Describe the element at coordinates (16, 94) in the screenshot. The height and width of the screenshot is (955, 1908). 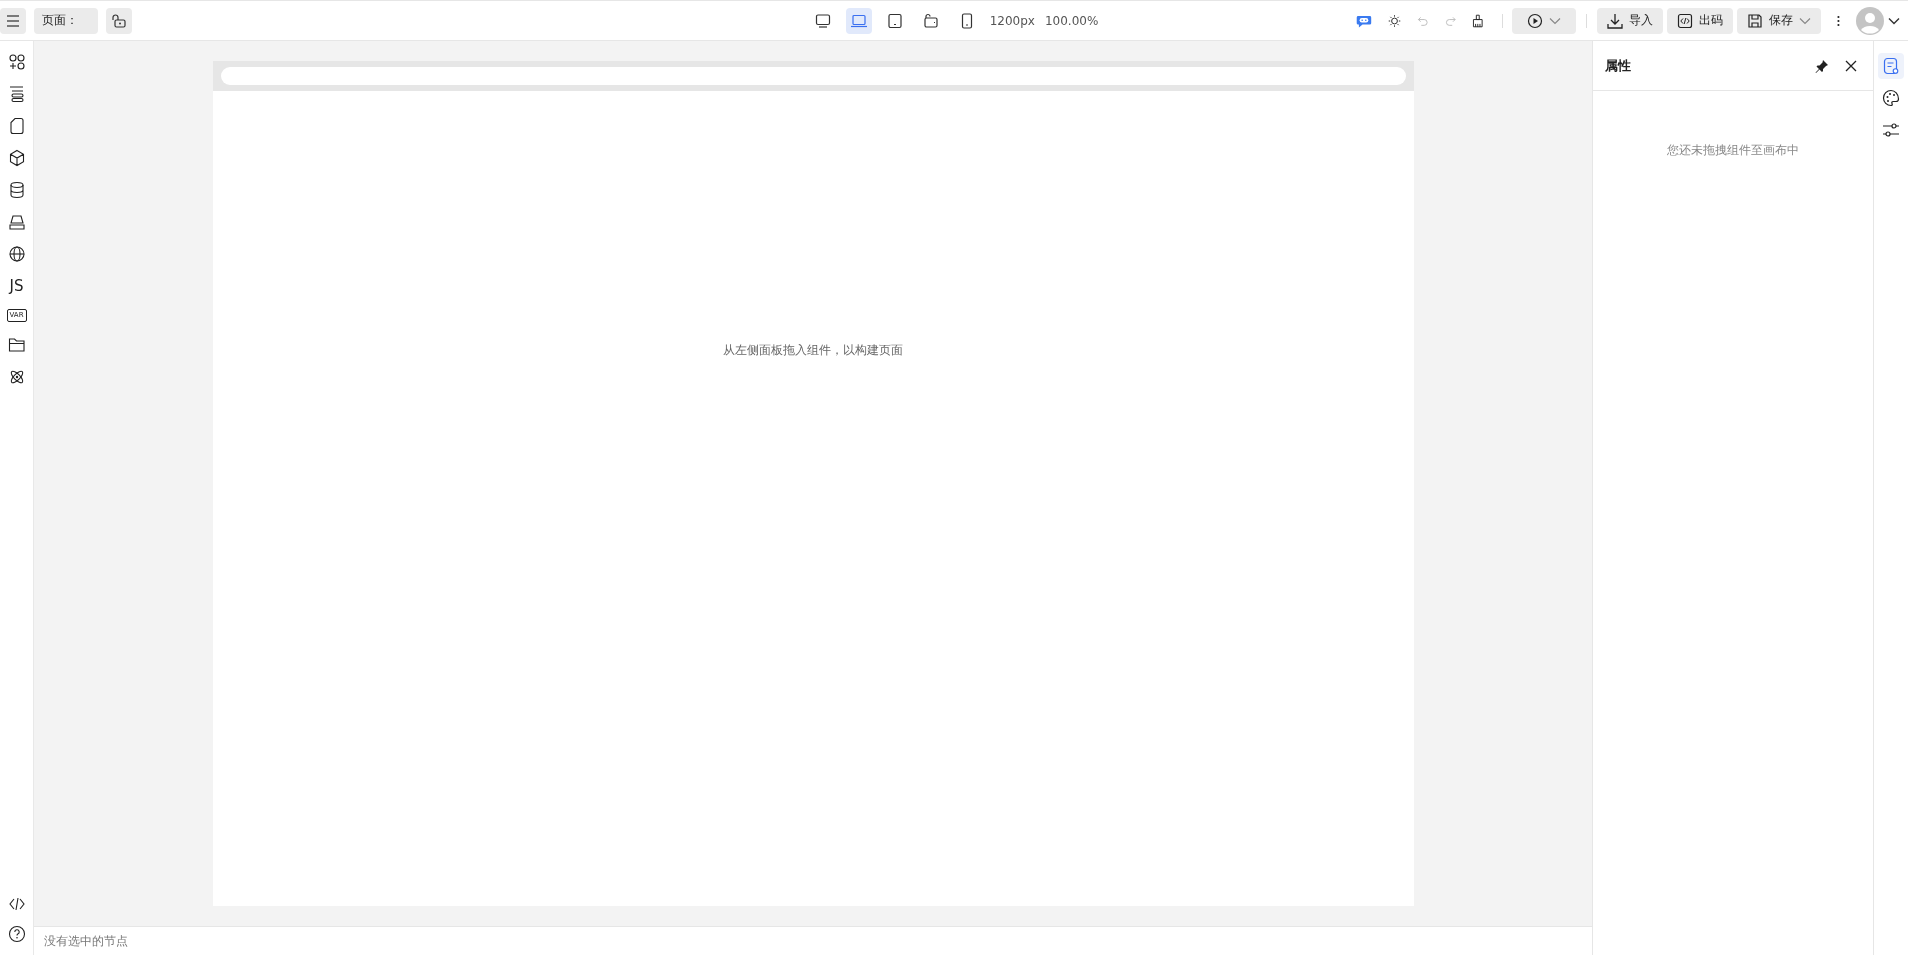
I see `outline-tree-icon` at that location.